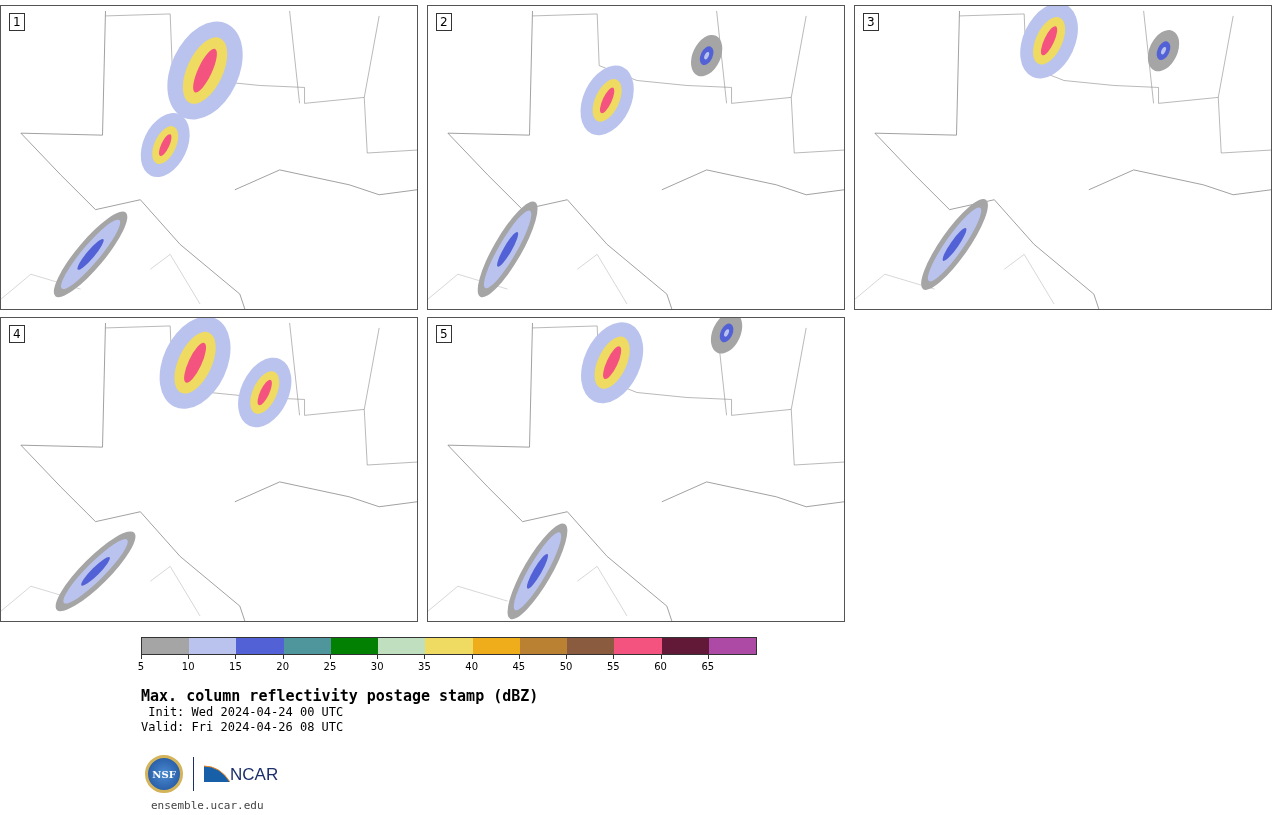 This screenshot has width=1280, height=815. Describe the element at coordinates (708, 666) in the screenshot. I see `tick-label: 65` at that location.